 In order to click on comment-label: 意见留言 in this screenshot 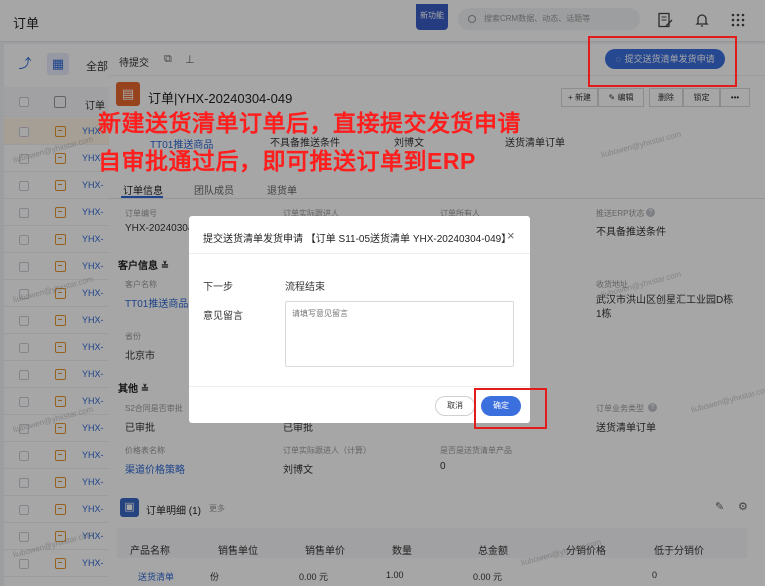, I will do `click(223, 316)`.